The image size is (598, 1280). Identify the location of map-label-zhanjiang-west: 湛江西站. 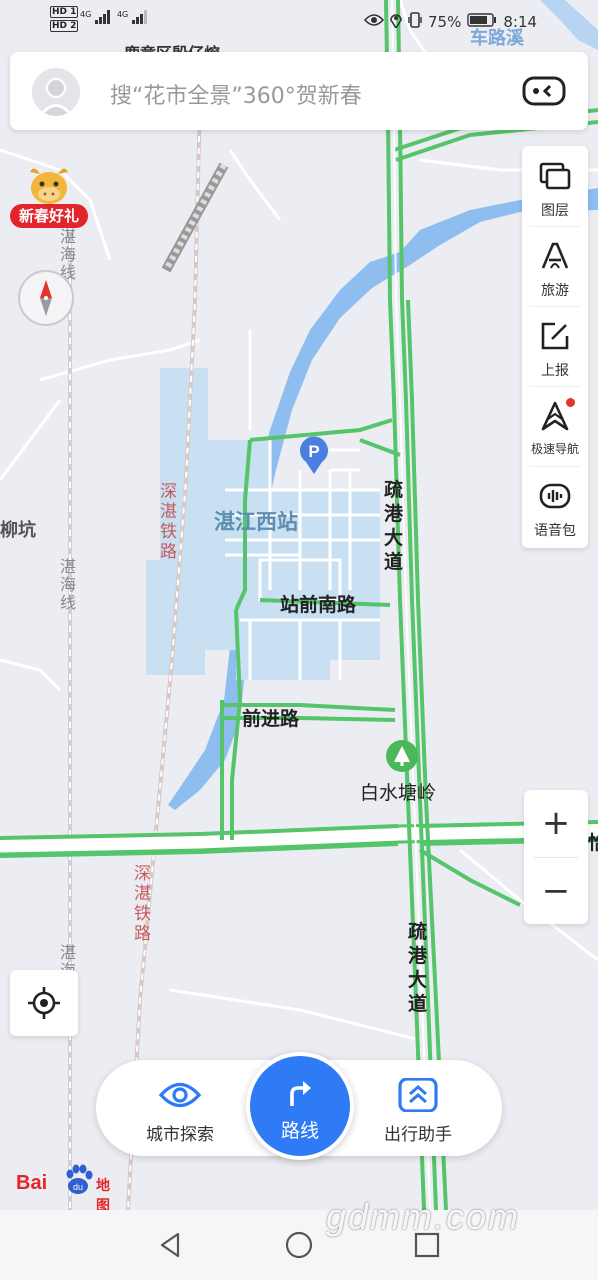
(256, 521).